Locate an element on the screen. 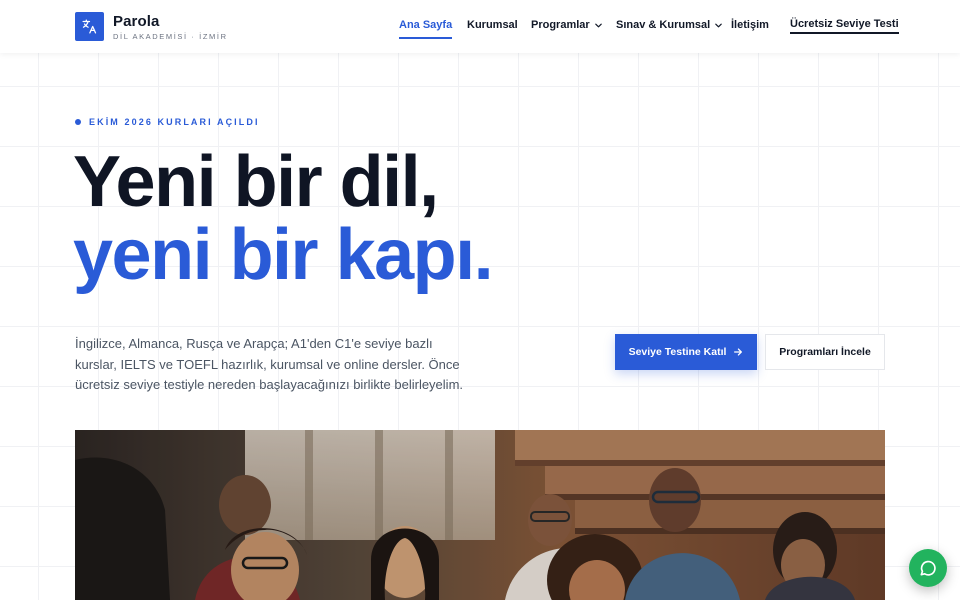 This screenshot has width=960, height=600. nav-cta-label: Ücretsiz Seviye Testi is located at coordinates (844, 24).